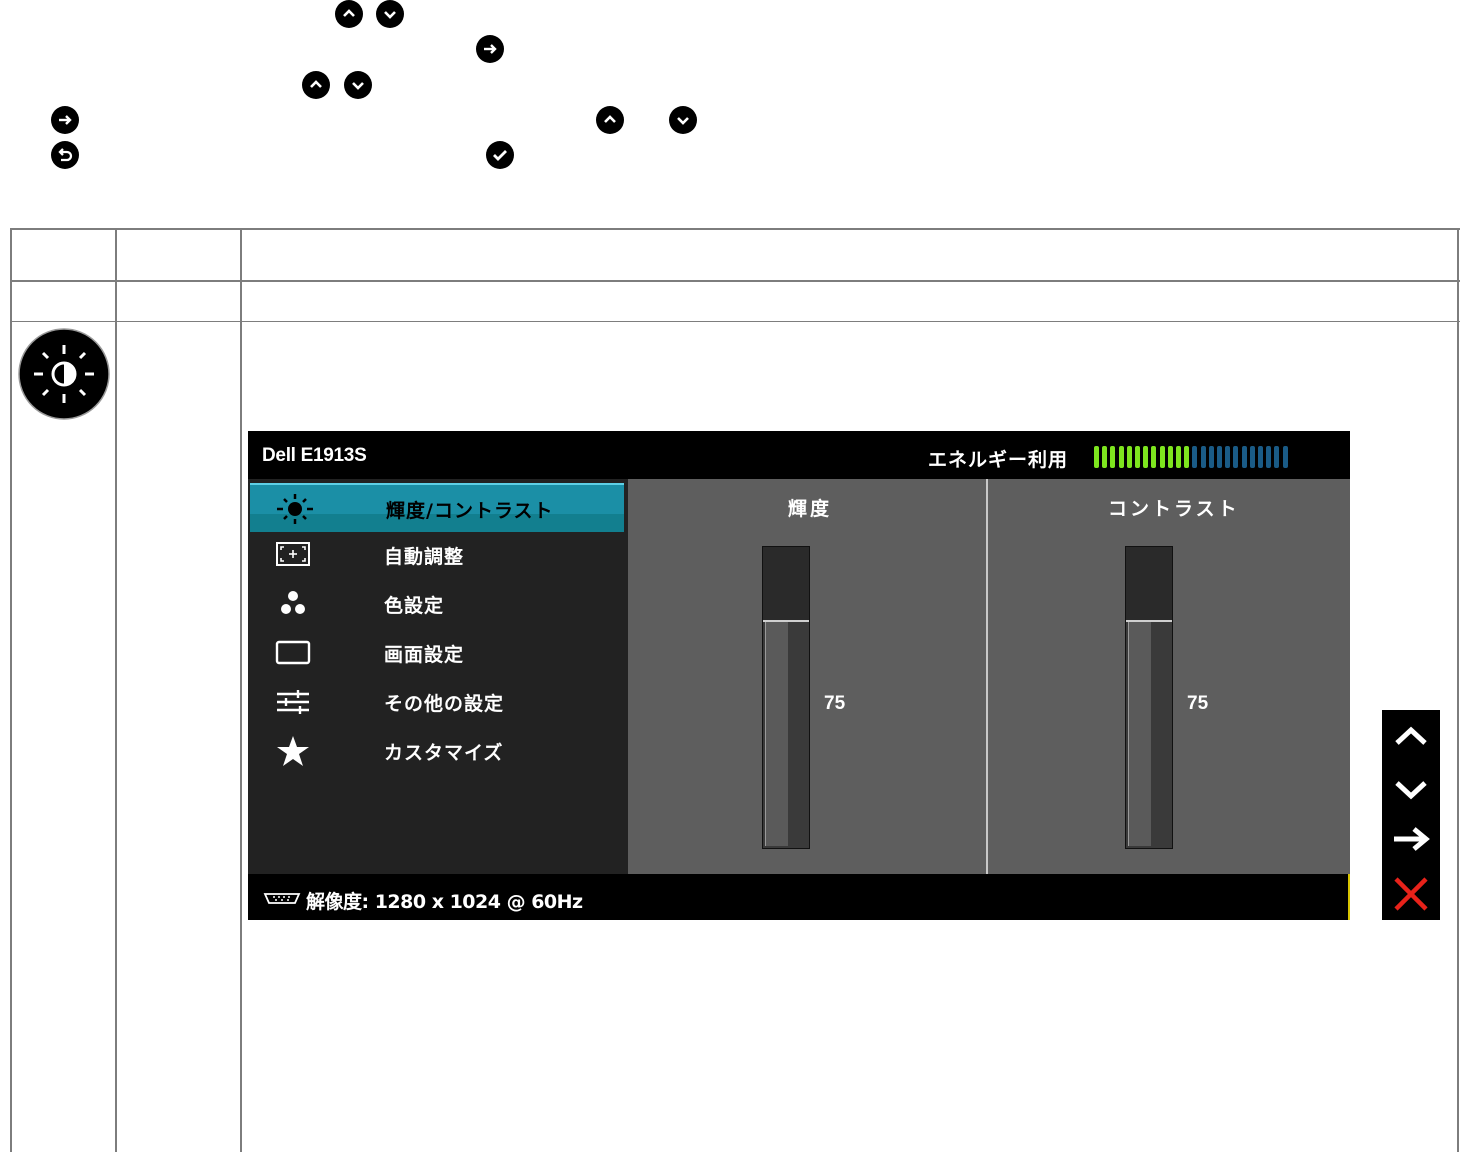 The height and width of the screenshot is (1152, 1460). I want to click on enter-arrow-icon, so click(1411, 839).